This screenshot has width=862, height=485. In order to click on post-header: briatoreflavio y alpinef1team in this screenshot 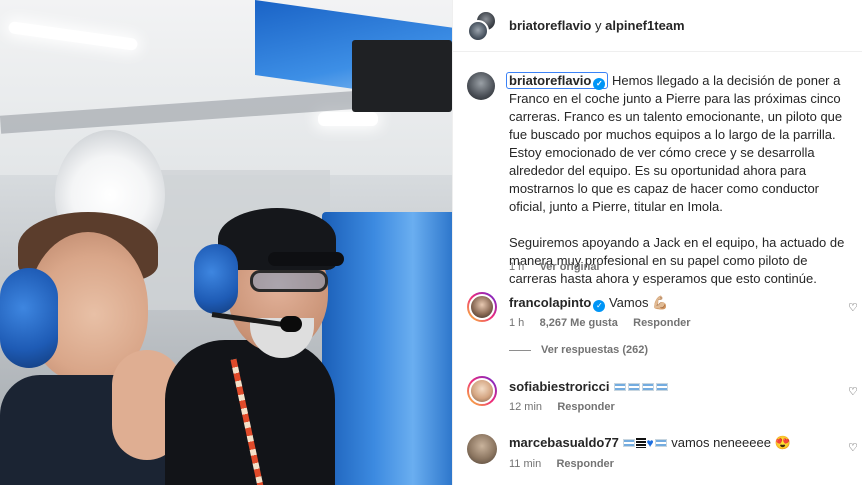, I will do `click(657, 26)`.